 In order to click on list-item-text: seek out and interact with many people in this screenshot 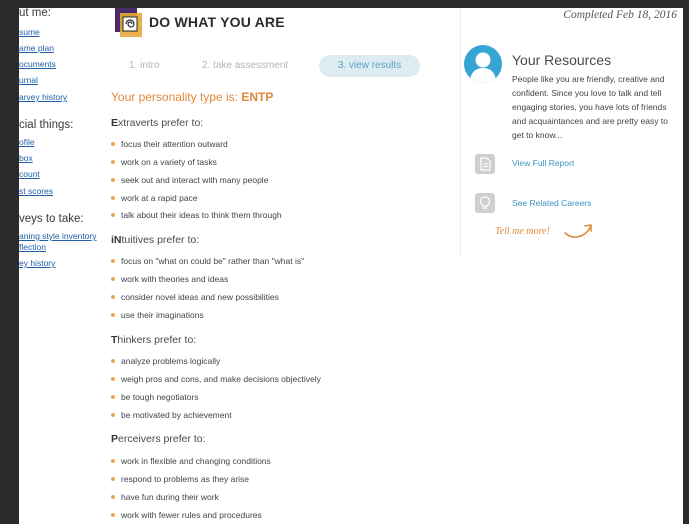, I will do `click(195, 180)`.